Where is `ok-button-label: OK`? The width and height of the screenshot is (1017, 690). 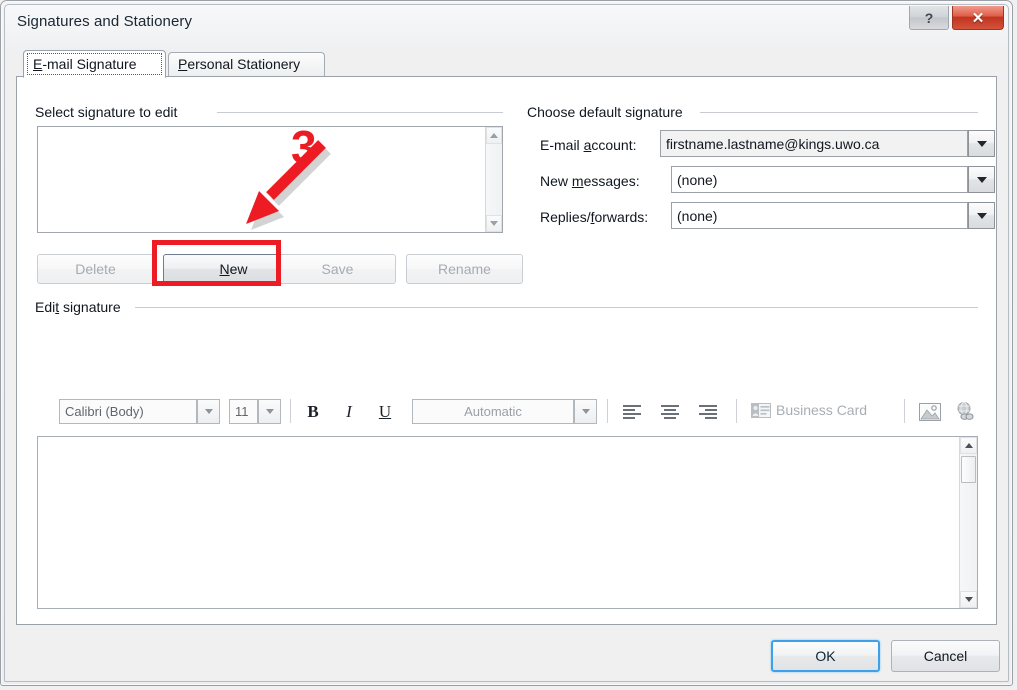 ok-button-label: OK is located at coordinates (825, 656).